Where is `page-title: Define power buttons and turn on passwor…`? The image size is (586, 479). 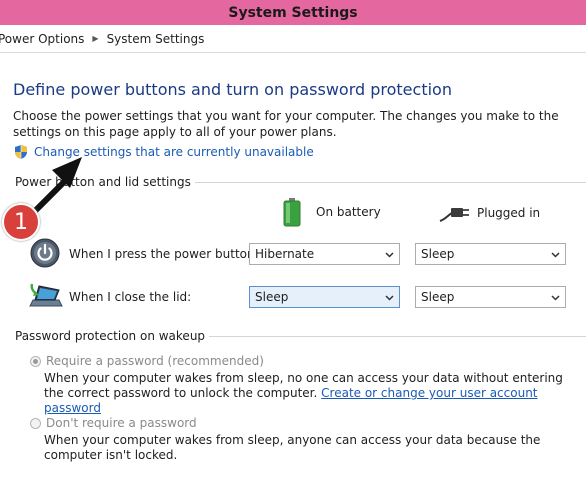 page-title: Define power buttons and turn on passwor… is located at coordinates (232, 89).